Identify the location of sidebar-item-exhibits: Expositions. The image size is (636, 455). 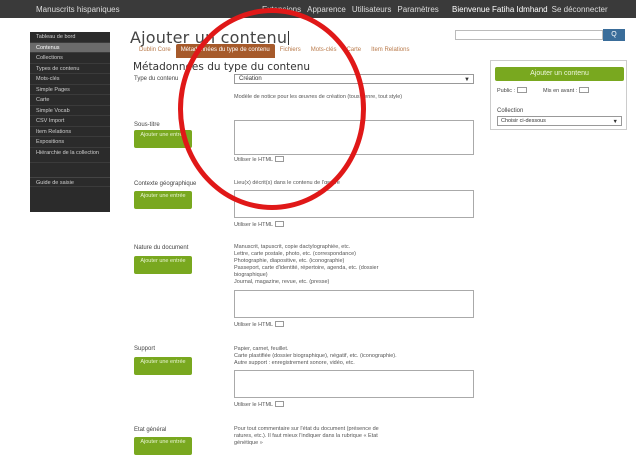
(70, 142).